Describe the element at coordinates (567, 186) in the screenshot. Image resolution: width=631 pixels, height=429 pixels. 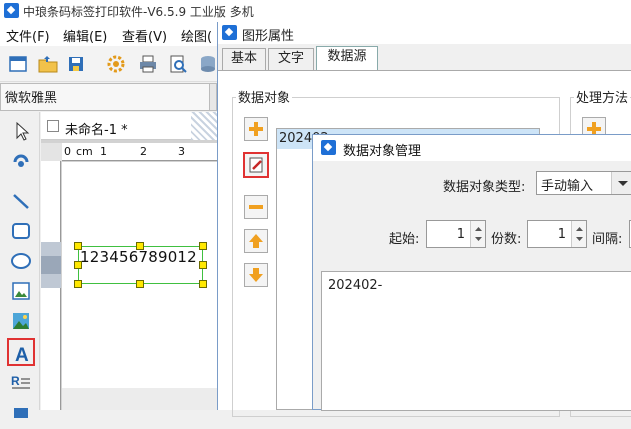
I see `type-select-value: 手动输入` at that location.